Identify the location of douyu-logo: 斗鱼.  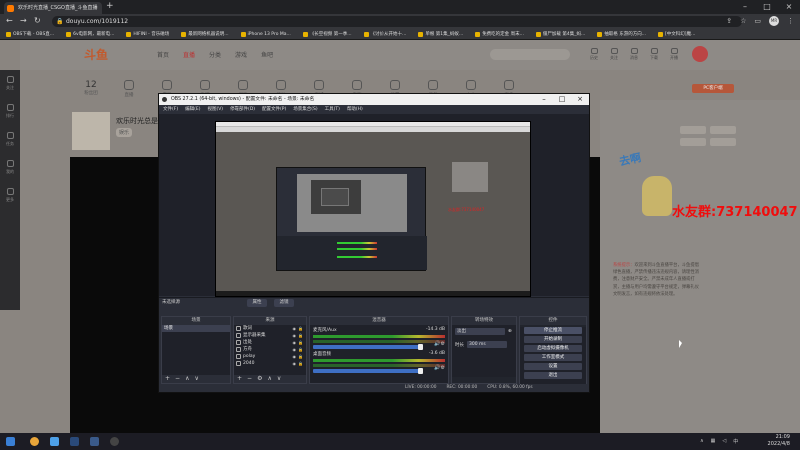
(96, 54).